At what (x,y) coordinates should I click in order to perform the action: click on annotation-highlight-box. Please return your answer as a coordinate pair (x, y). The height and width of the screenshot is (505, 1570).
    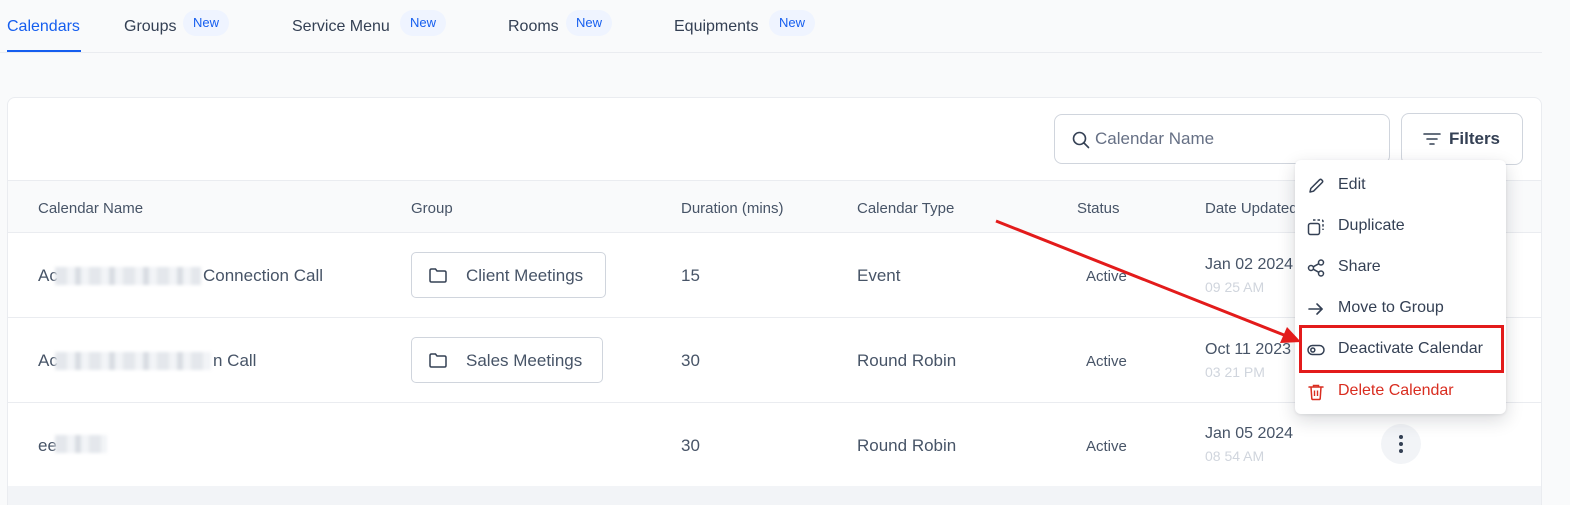
    Looking at the image, I should click on (1401, 349).